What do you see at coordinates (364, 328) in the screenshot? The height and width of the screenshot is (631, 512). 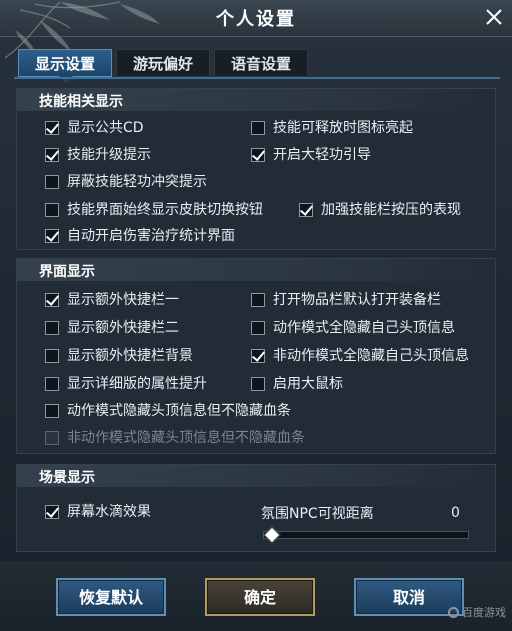 I see `option-label: 动作模式全隐藏自己头顶信息` at bounding box center [364, 328].